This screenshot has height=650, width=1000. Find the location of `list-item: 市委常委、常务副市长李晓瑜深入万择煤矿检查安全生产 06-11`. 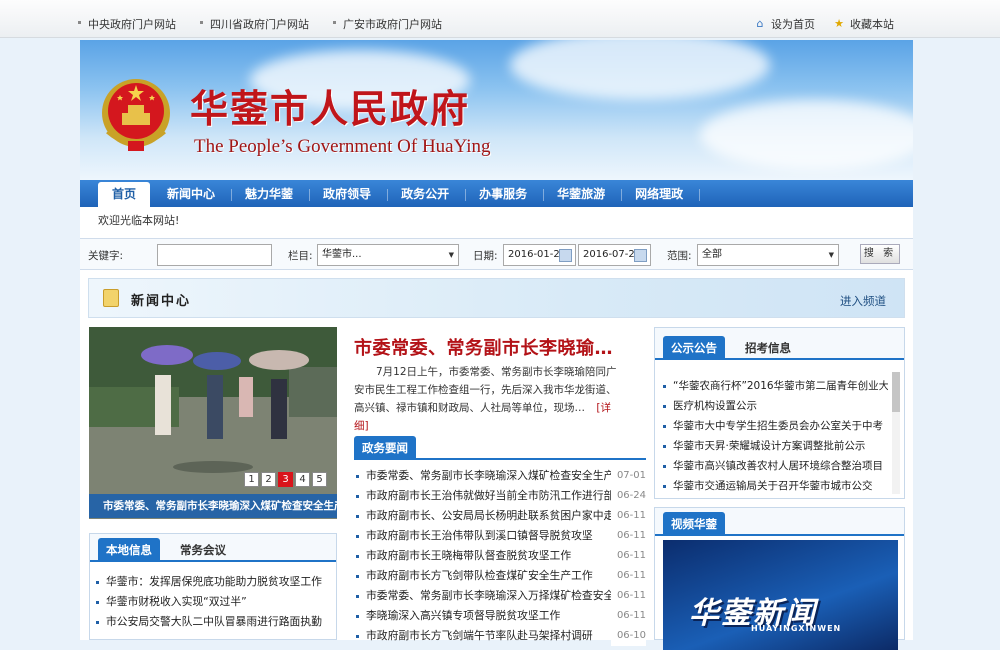

list-item: 市委常委、常务副市长李晓瑜深入万择煤矿检查安全生产 06-11 is located at coordinates (498, 596).